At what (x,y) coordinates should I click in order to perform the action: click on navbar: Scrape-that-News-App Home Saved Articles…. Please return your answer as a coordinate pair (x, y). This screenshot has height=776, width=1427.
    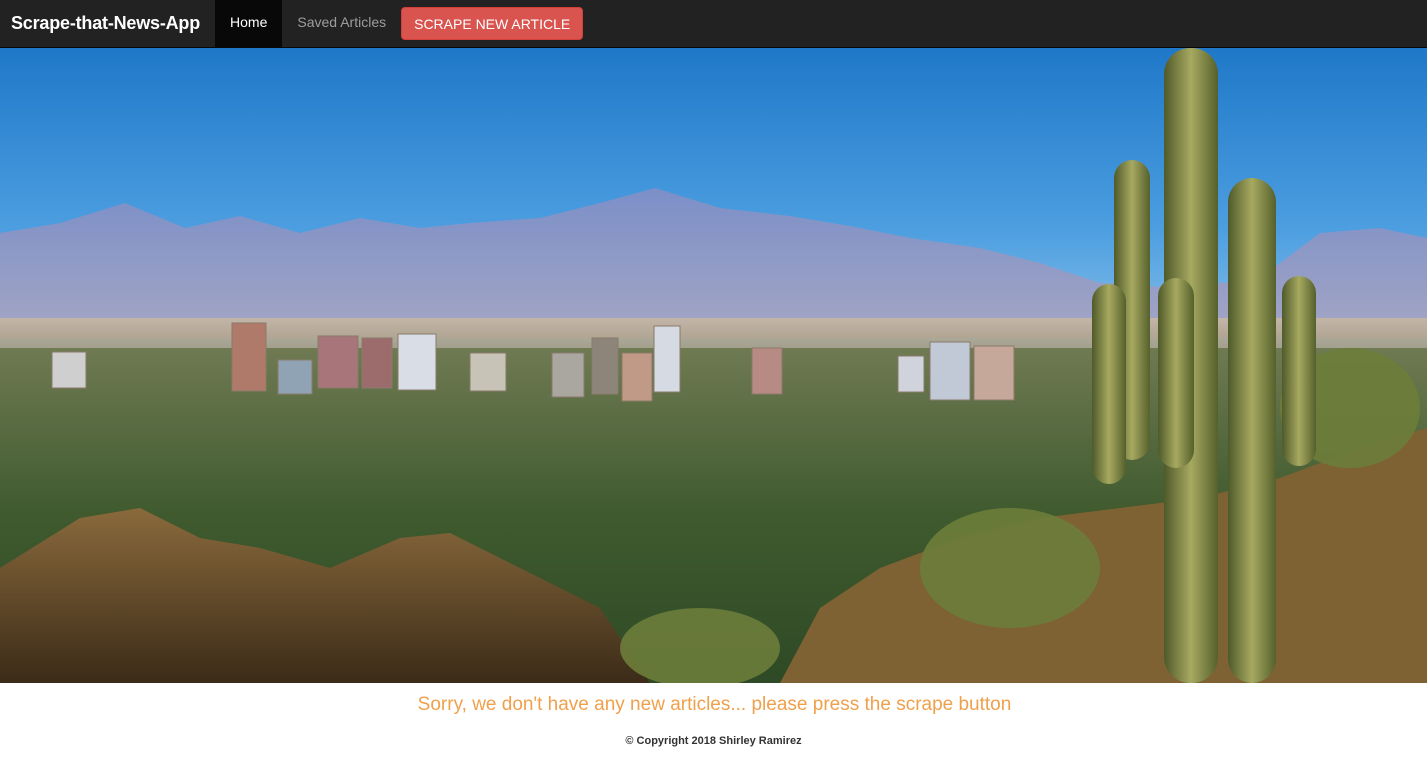
    Looking at the image, I should click on (713, 24).